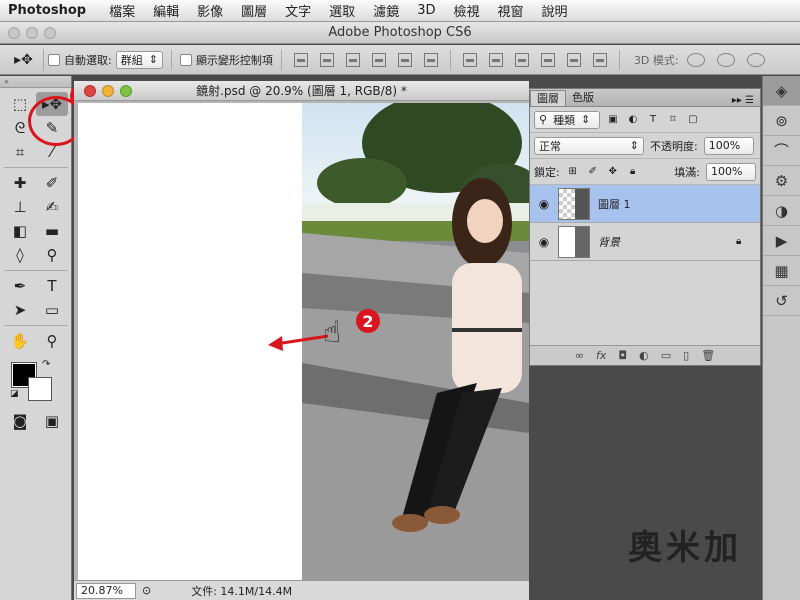 This screenshot has height=600, width=800. What do you see at coordinates (46, 364) in the screenshot?
I see `swap-colors-icon: ↷` at bounding box center [46, 364].